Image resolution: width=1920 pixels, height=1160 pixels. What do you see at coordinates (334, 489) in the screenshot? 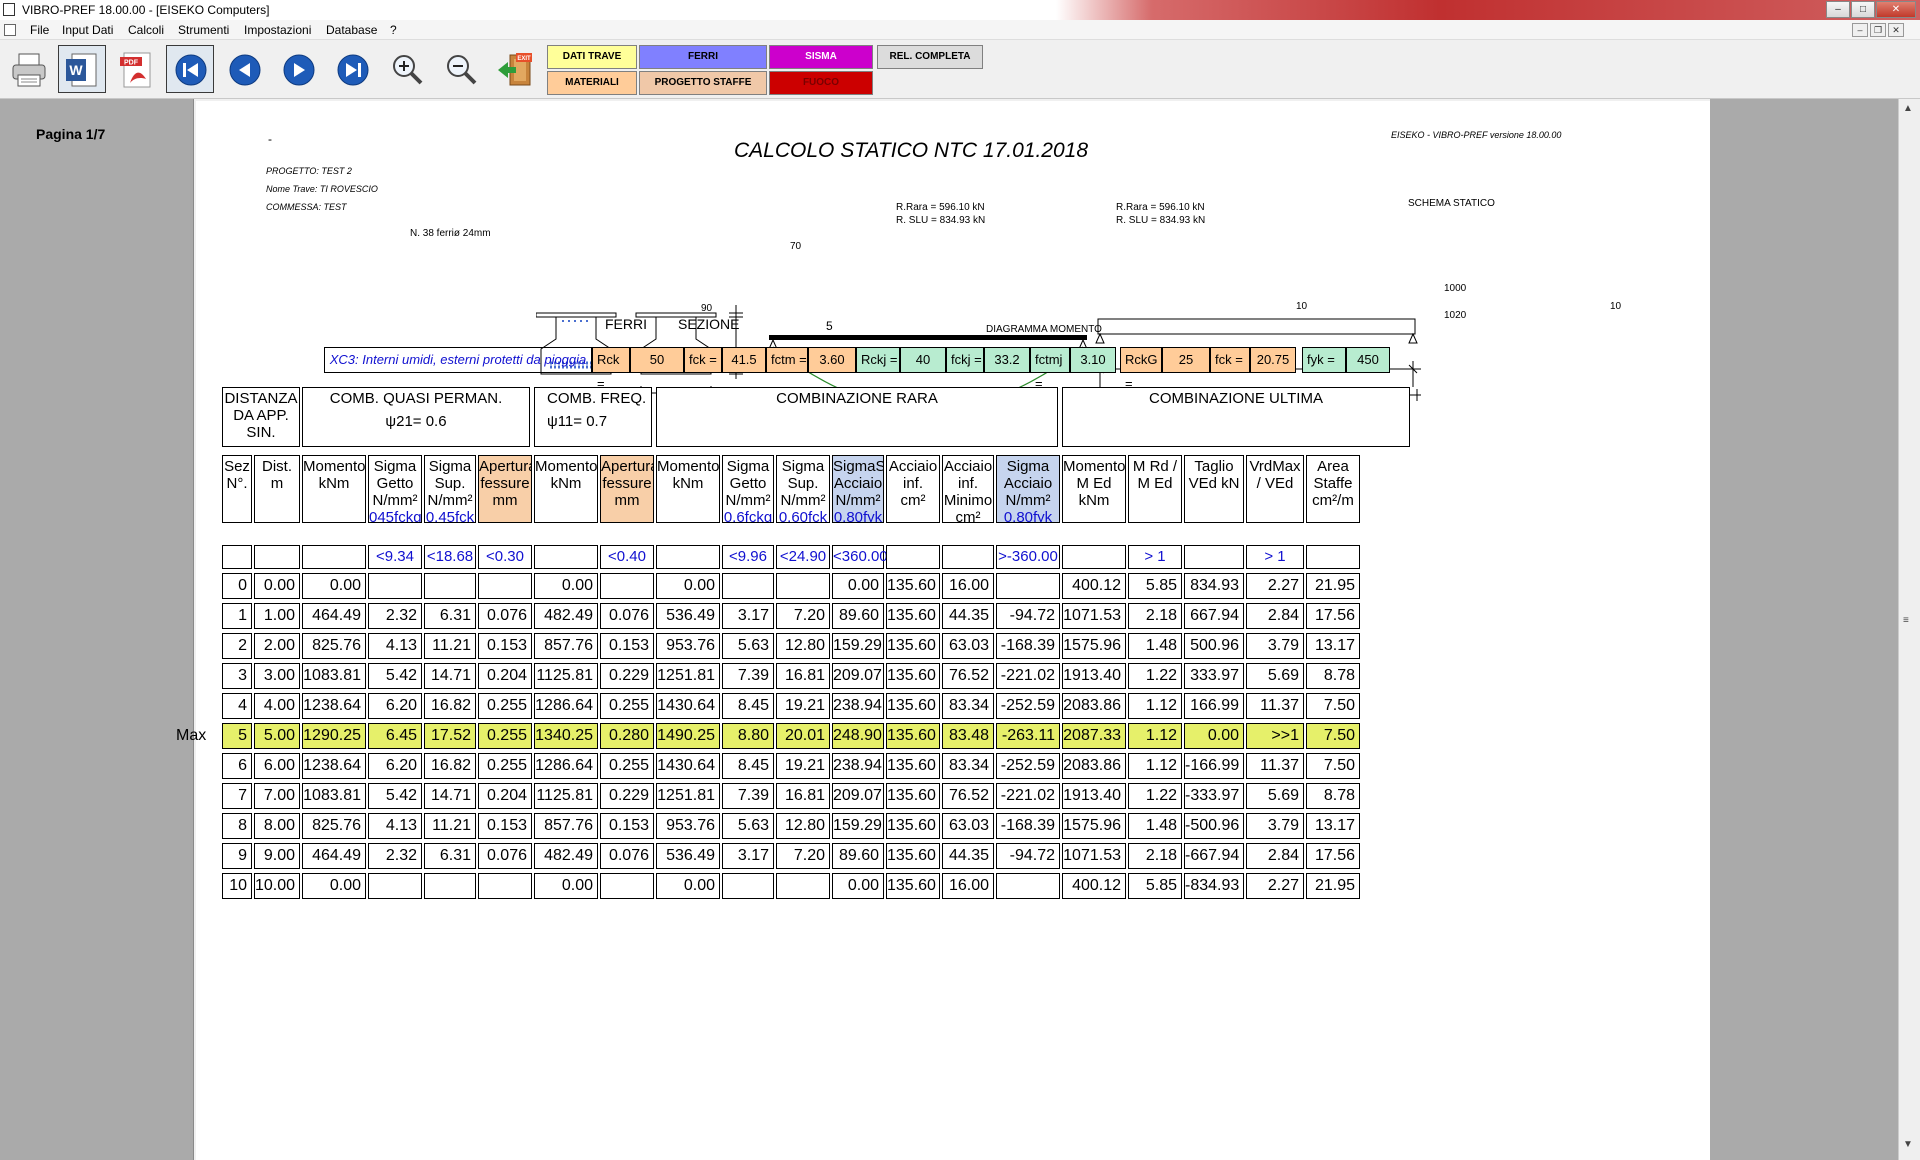
I see `column-header: Momento kNm` at bounding box center [334, 489].